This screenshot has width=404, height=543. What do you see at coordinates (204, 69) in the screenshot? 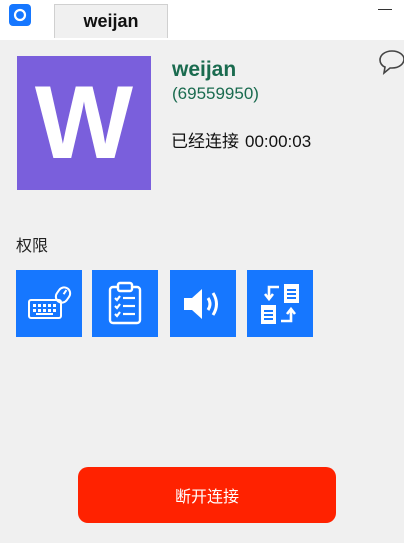
I see `peer-name: weijan` at bounding box center [204, 69].